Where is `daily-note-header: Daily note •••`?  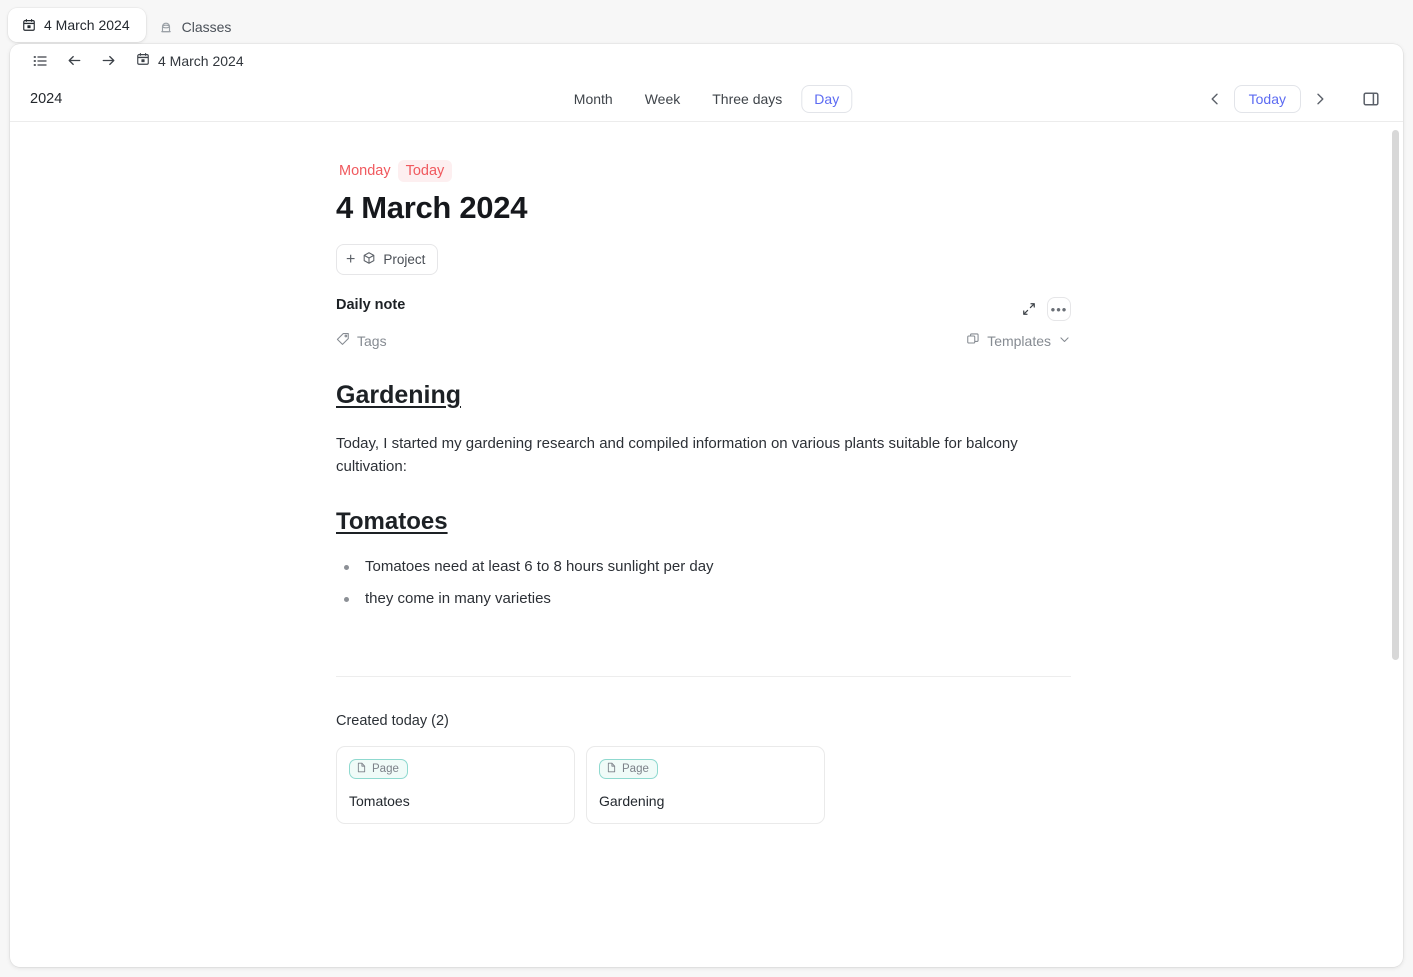 daily-note-header: Daily note ••• is located at coordinates (703, 309).